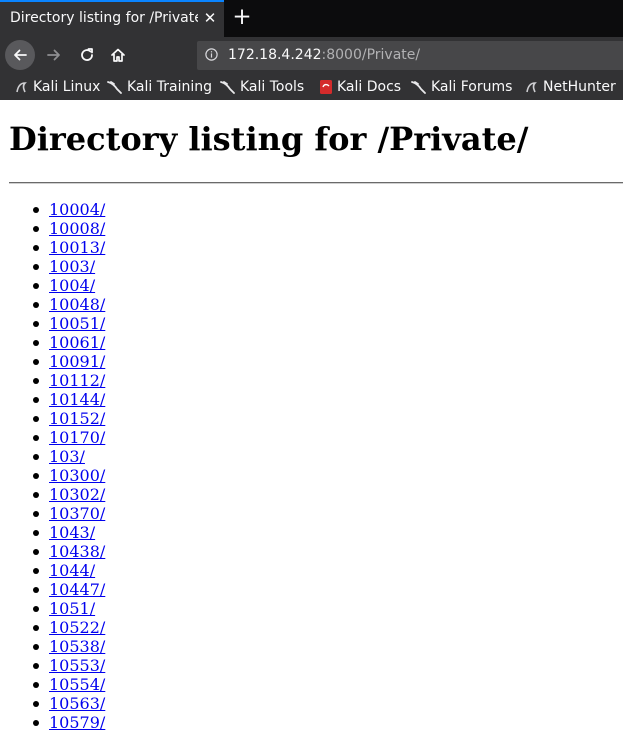 This screenshot has width=623, height=735. Describe the element at coordinates (77, 589) in the screenshot. I see `directory-link: 10447/` at that location.